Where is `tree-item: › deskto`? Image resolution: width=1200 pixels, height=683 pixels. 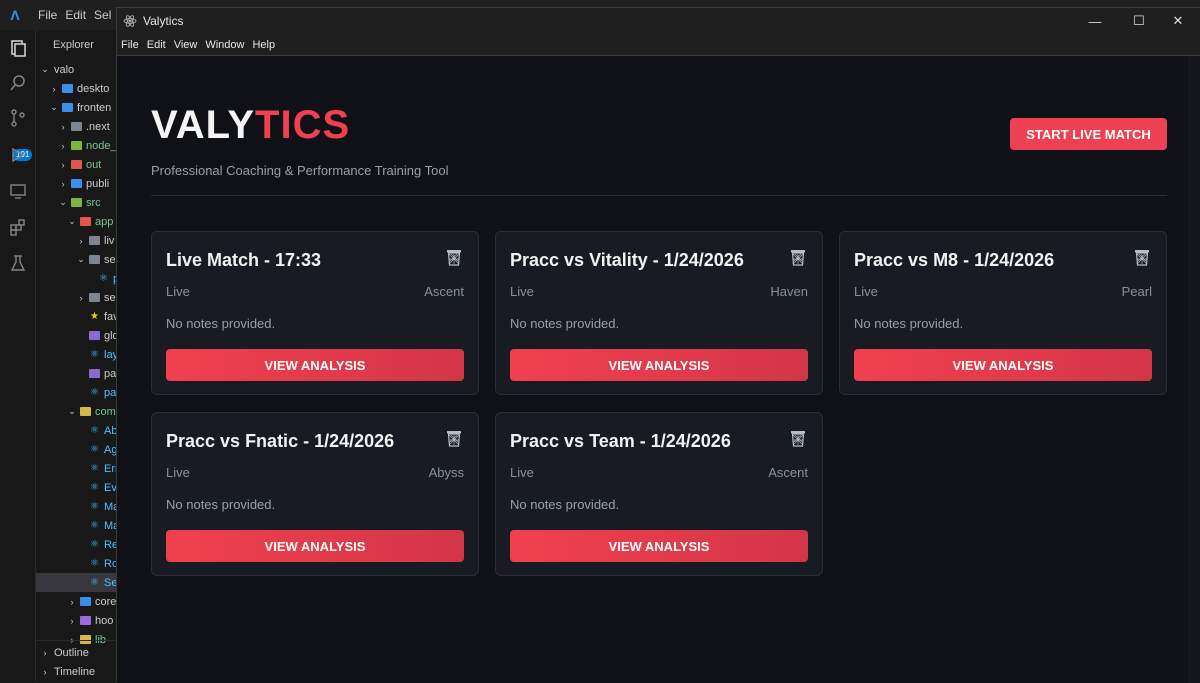 tree-item: › deskto is located at coordinates (76, 88).